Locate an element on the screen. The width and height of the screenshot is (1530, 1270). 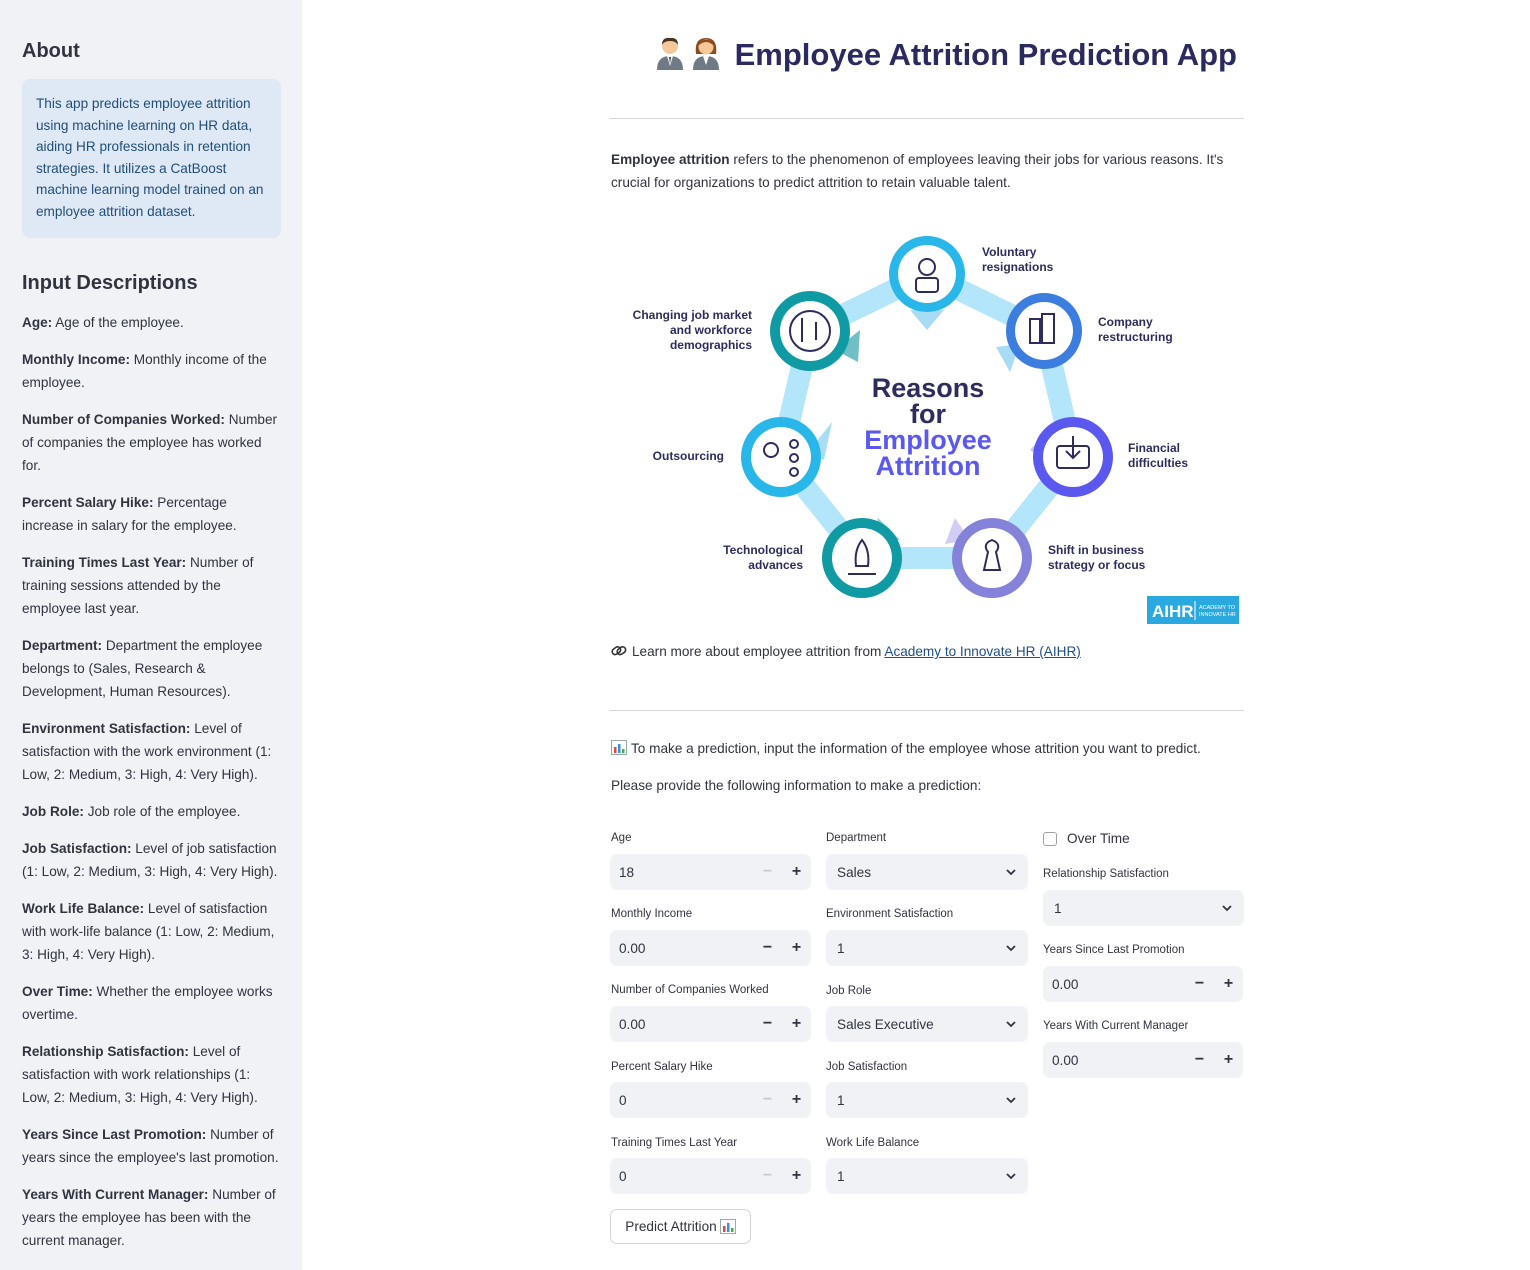
over-time-checkbox-box is located at coordinates (1050, 838).